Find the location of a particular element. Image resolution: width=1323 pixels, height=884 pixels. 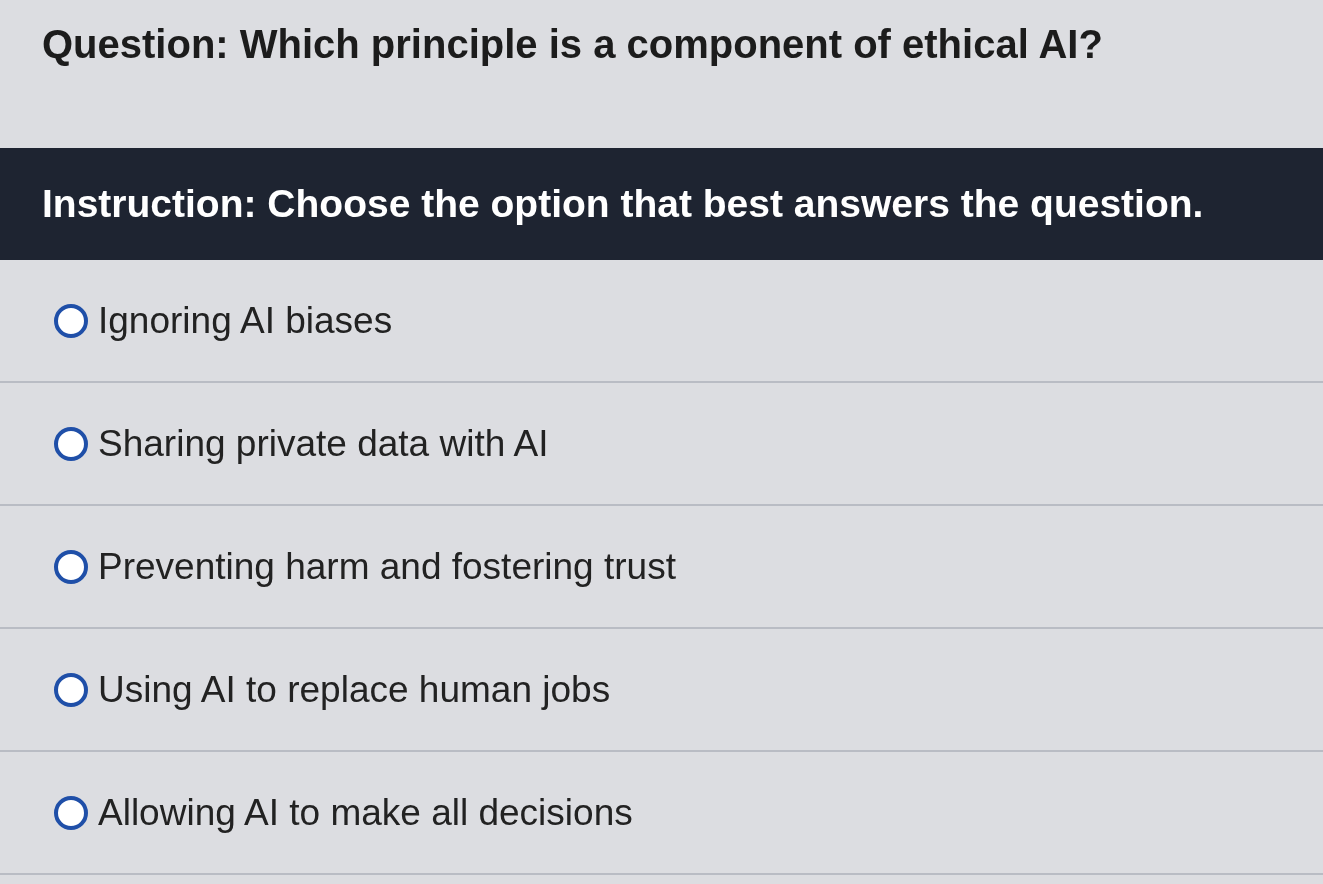

question-text: Question: Which principle is a component of ethical AI? is located at coordinates (573, 44).